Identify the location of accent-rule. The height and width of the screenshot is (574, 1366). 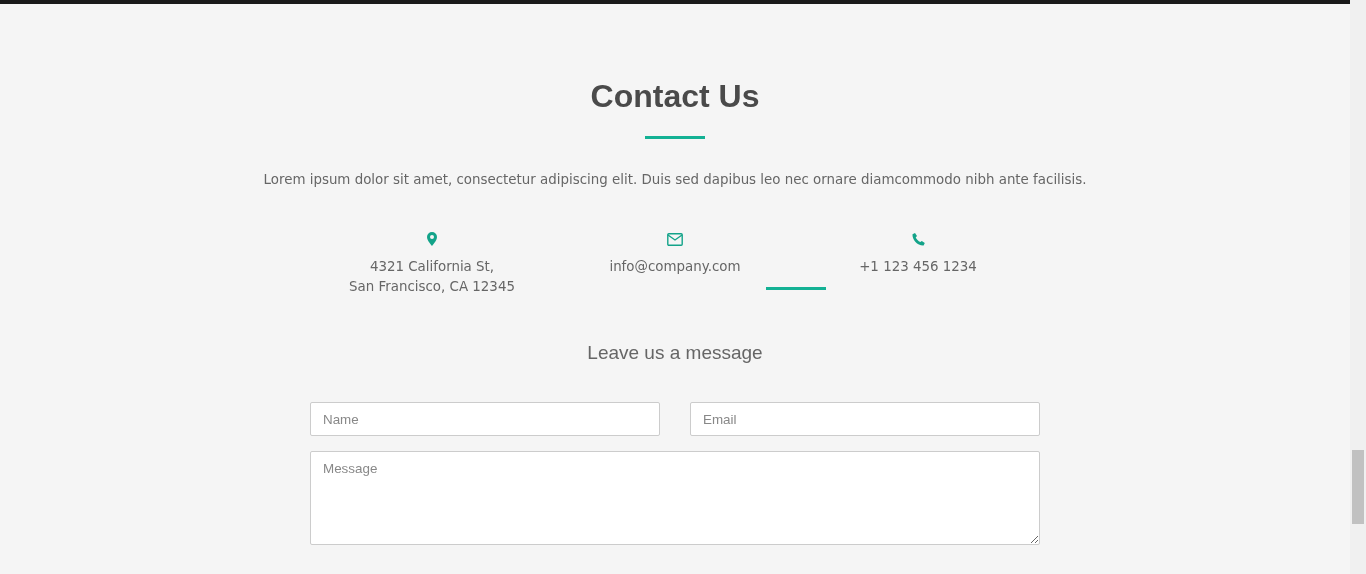
(796, 288).